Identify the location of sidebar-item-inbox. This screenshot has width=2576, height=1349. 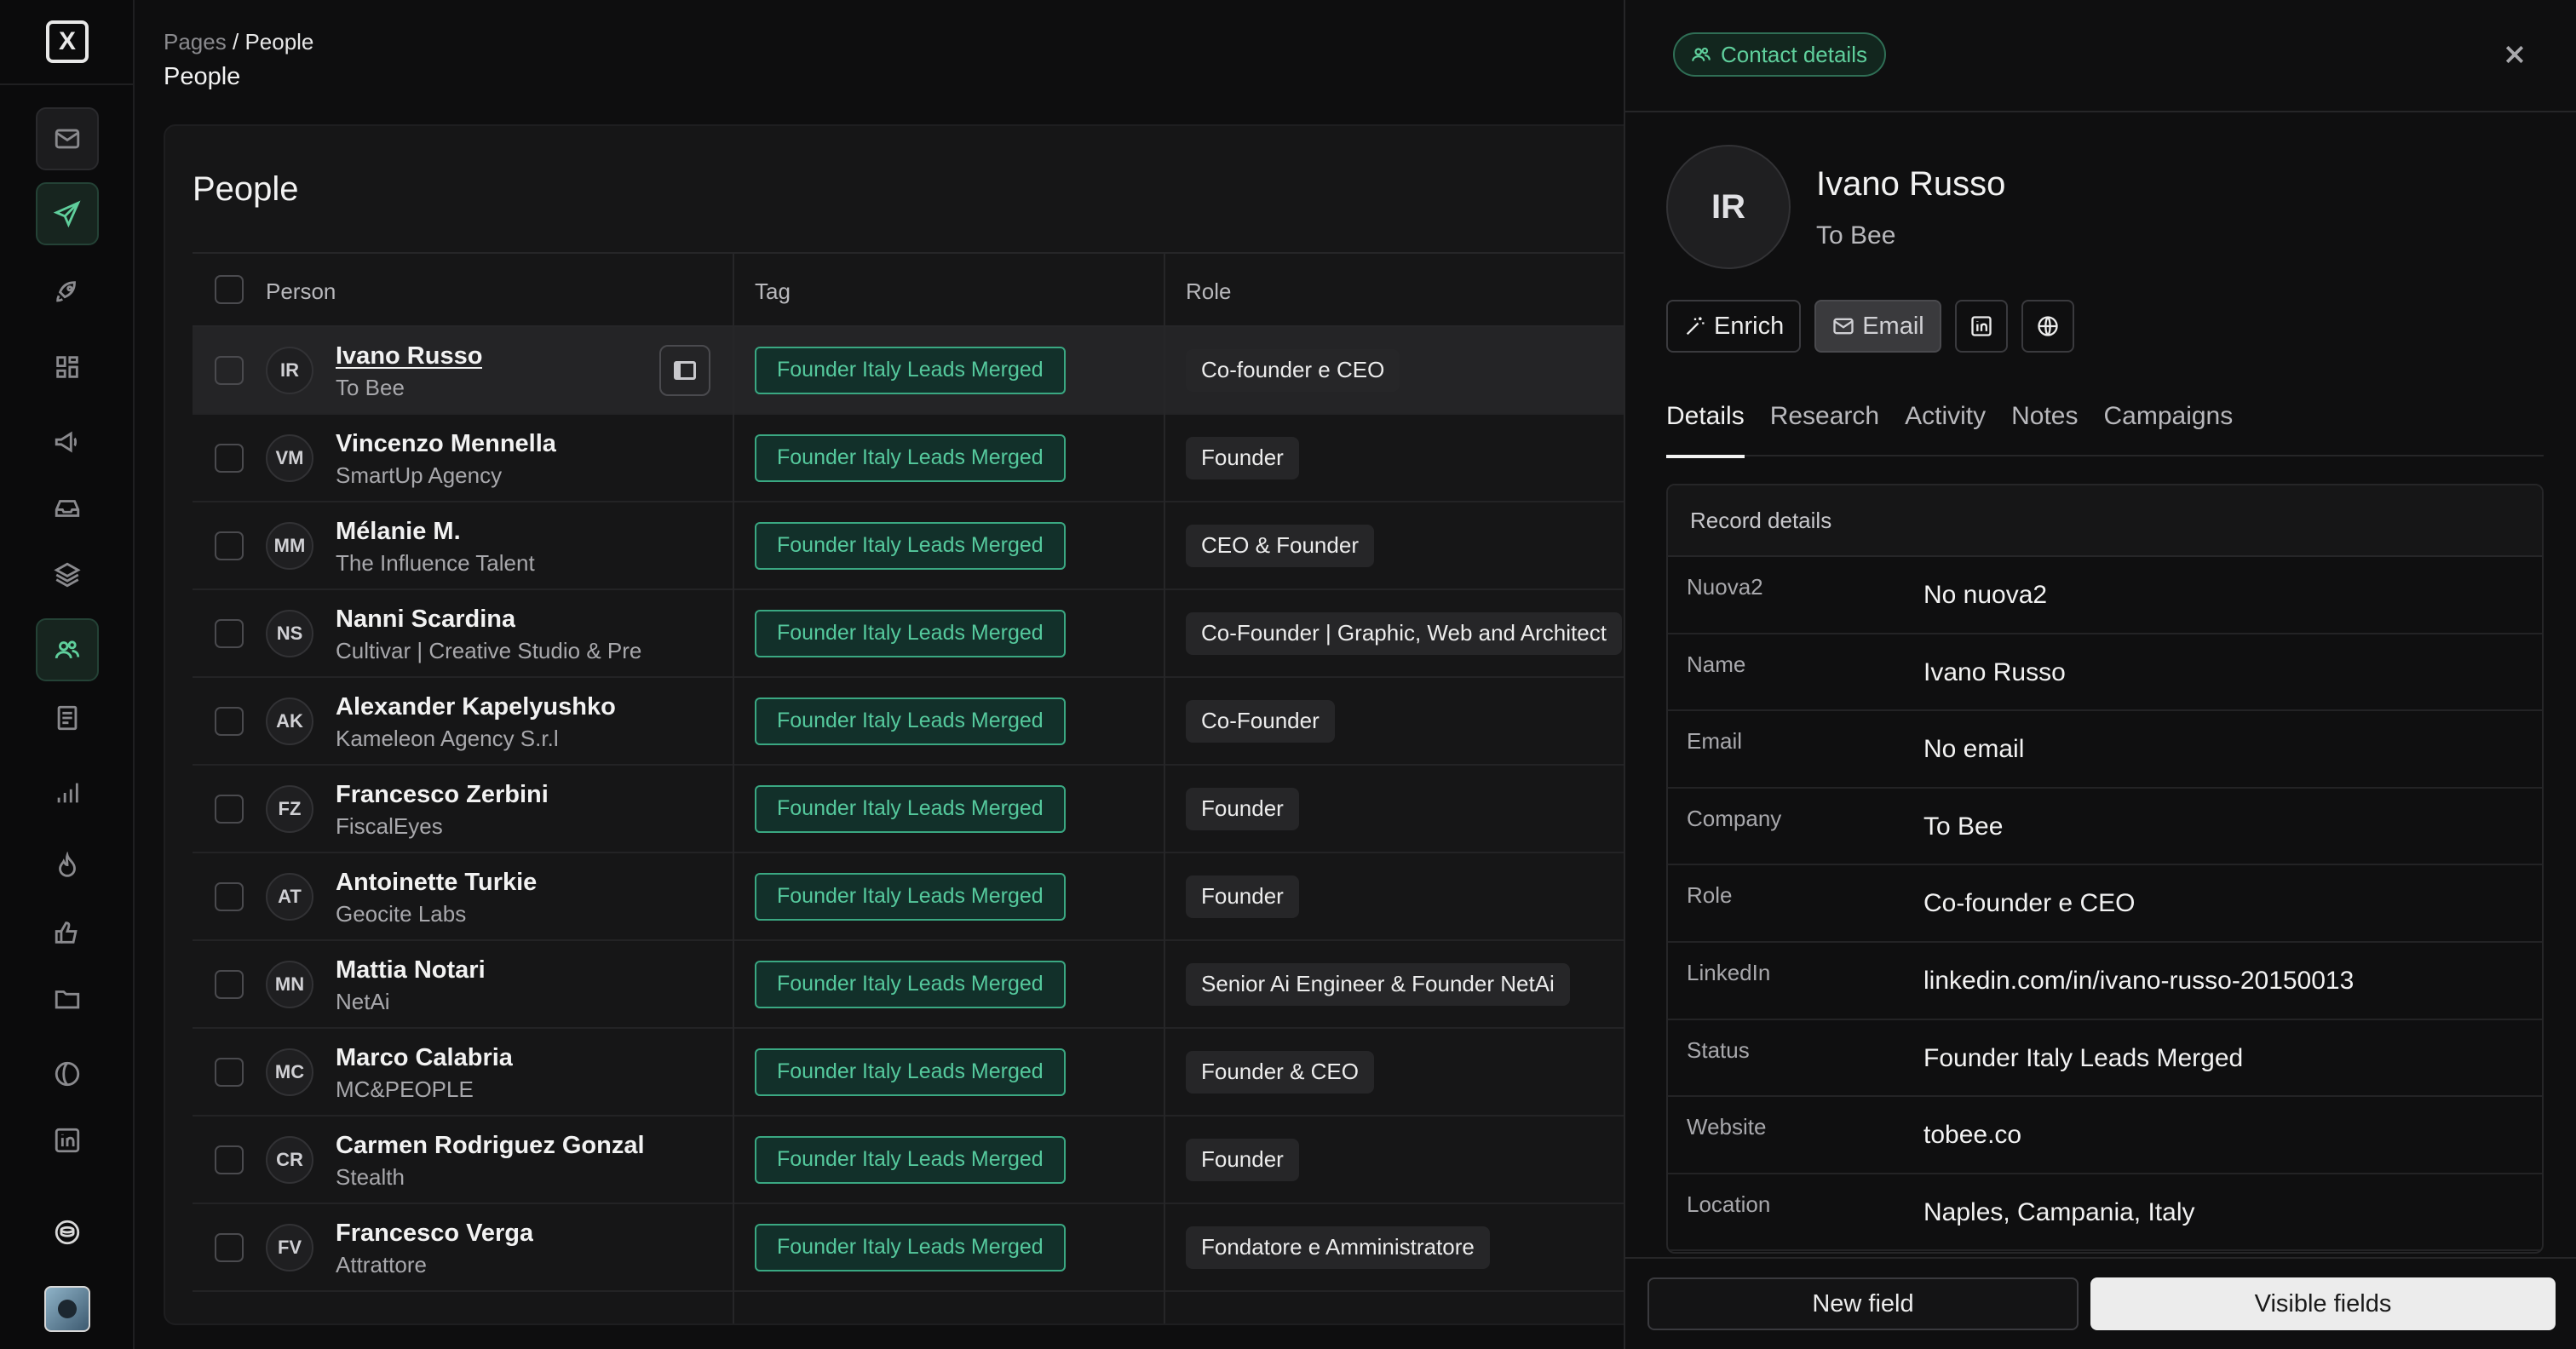
(67, 509).